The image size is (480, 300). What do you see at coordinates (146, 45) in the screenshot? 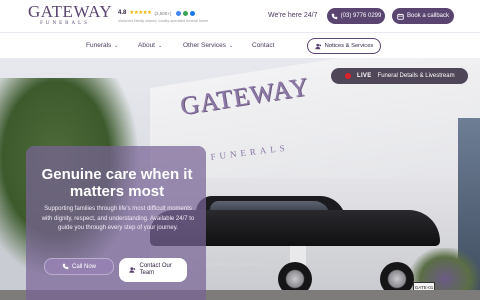
I see `nav-label: About` at bounding box center [146, 45].